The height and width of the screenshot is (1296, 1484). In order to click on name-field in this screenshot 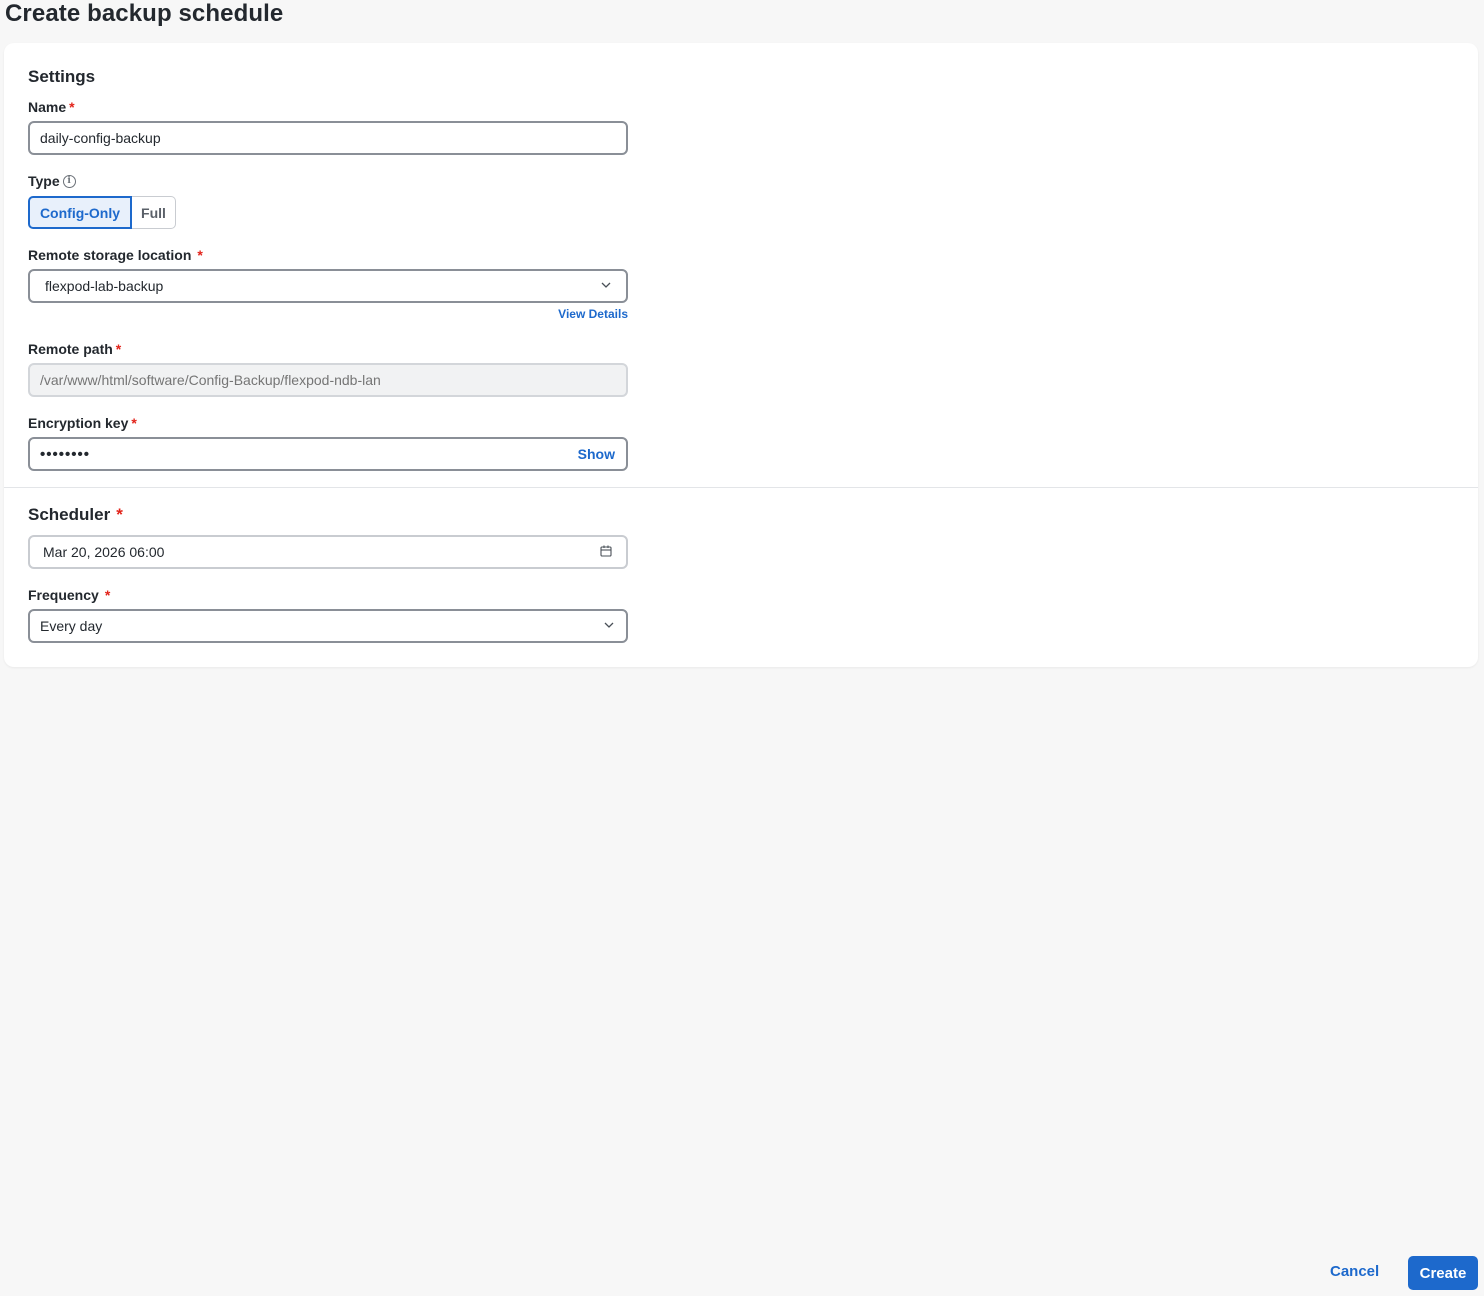, I will do `click(328, 138)`.